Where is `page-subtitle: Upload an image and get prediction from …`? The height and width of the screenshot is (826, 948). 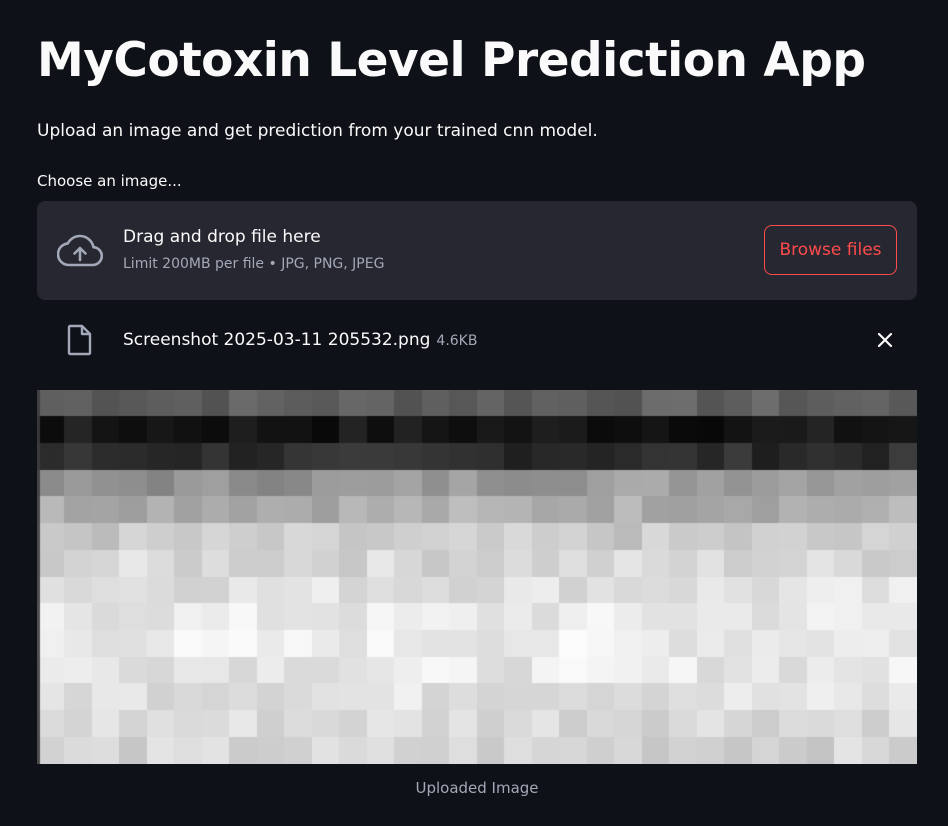 page-subtitle: Upload an image and get prediction from … is located at coordinates (317, 131).